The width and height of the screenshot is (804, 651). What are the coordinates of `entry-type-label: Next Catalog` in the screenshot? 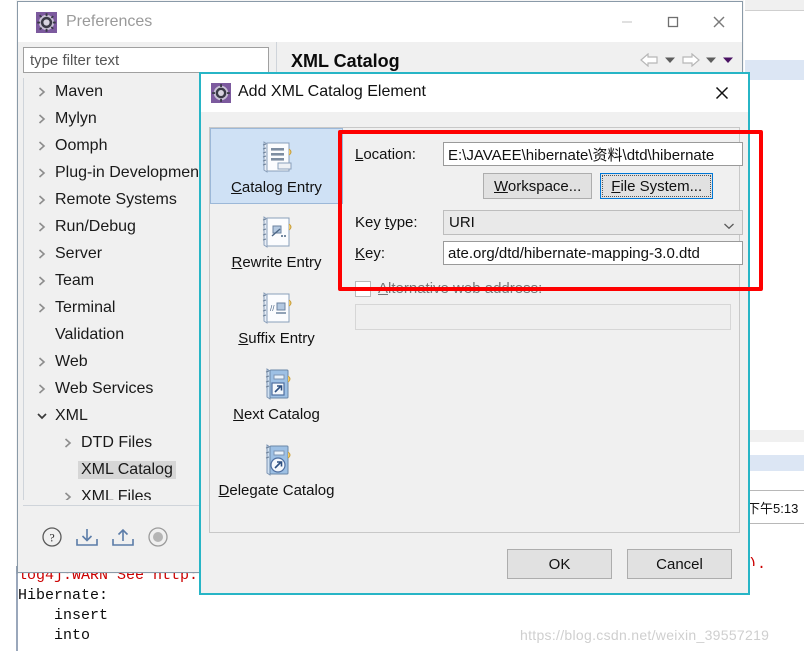 It's located at (276, 414).